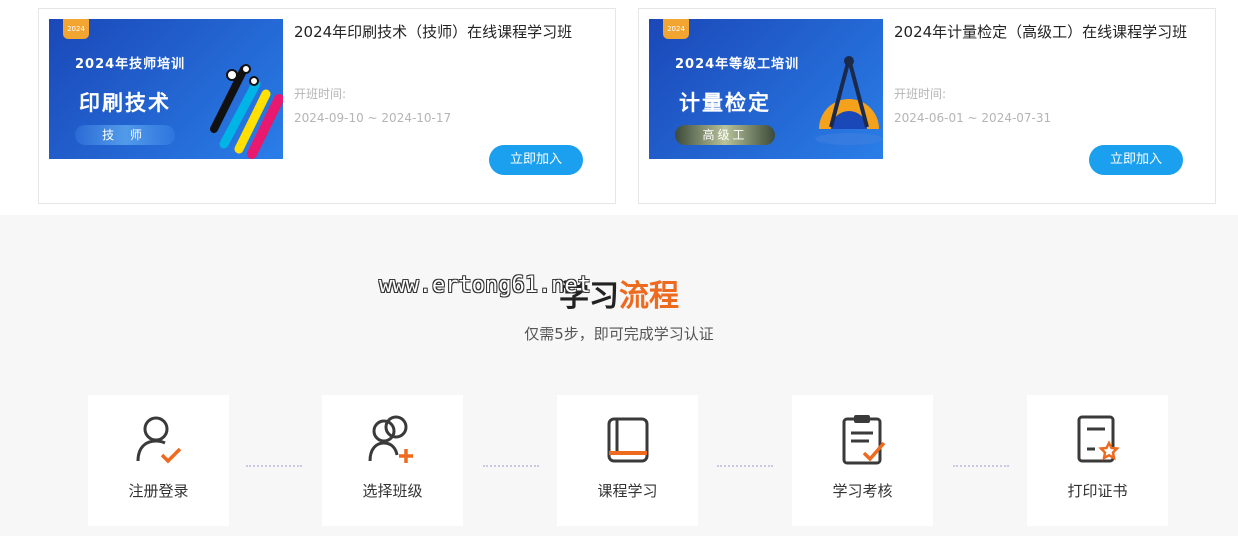 Image resolution: width=1238 pixels, height=536 pixels. I want to click on thumb-level: 高级工, so click(725, 135).